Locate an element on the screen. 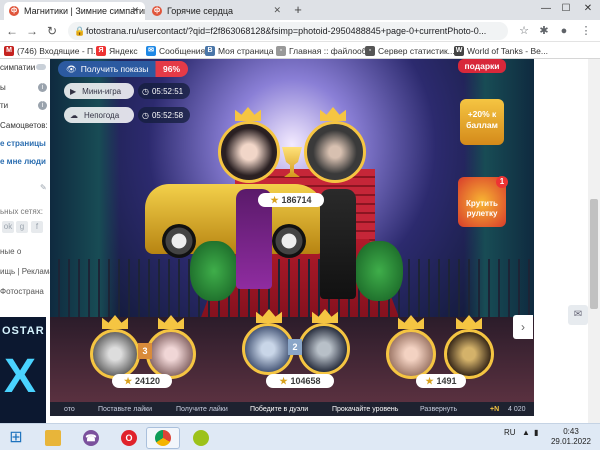 The width and height of the screenshot is (600, 450). mini-game-timer: ◷ 05:52:51 is located at coordinates (164, 91).